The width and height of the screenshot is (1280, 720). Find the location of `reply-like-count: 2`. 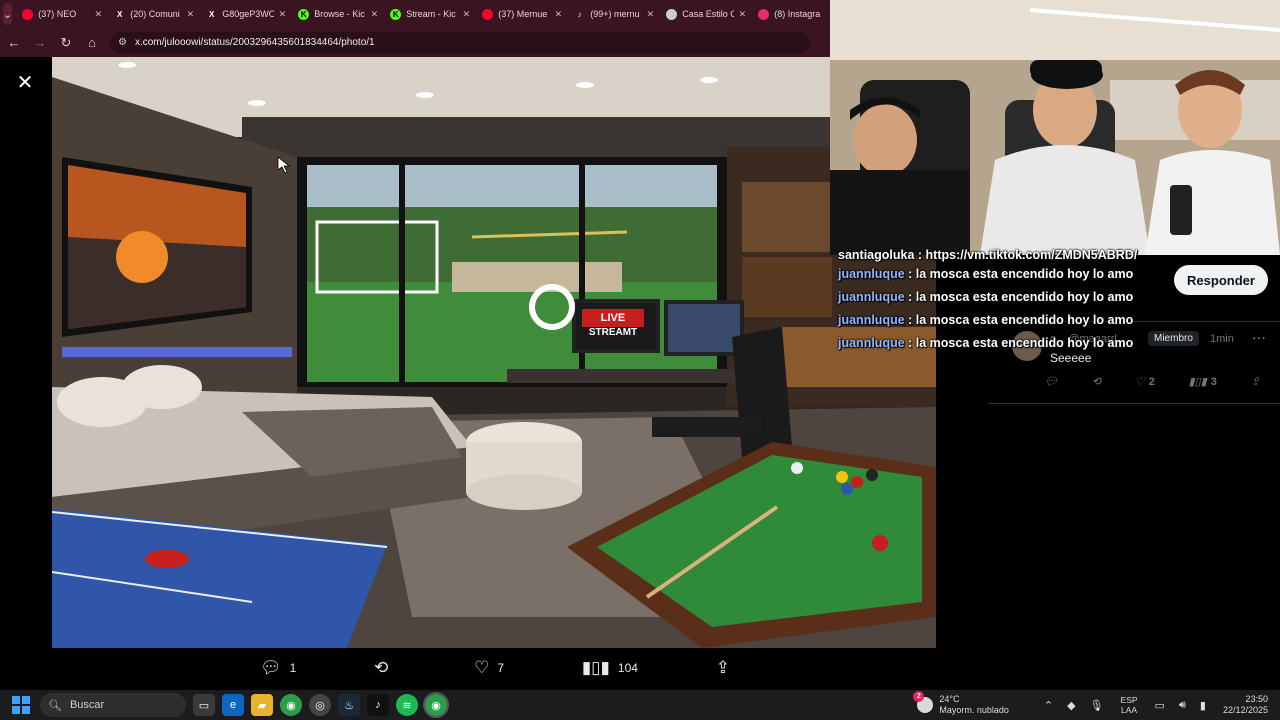

reply-like-count: 2 is located at coordinates (1151, 381).